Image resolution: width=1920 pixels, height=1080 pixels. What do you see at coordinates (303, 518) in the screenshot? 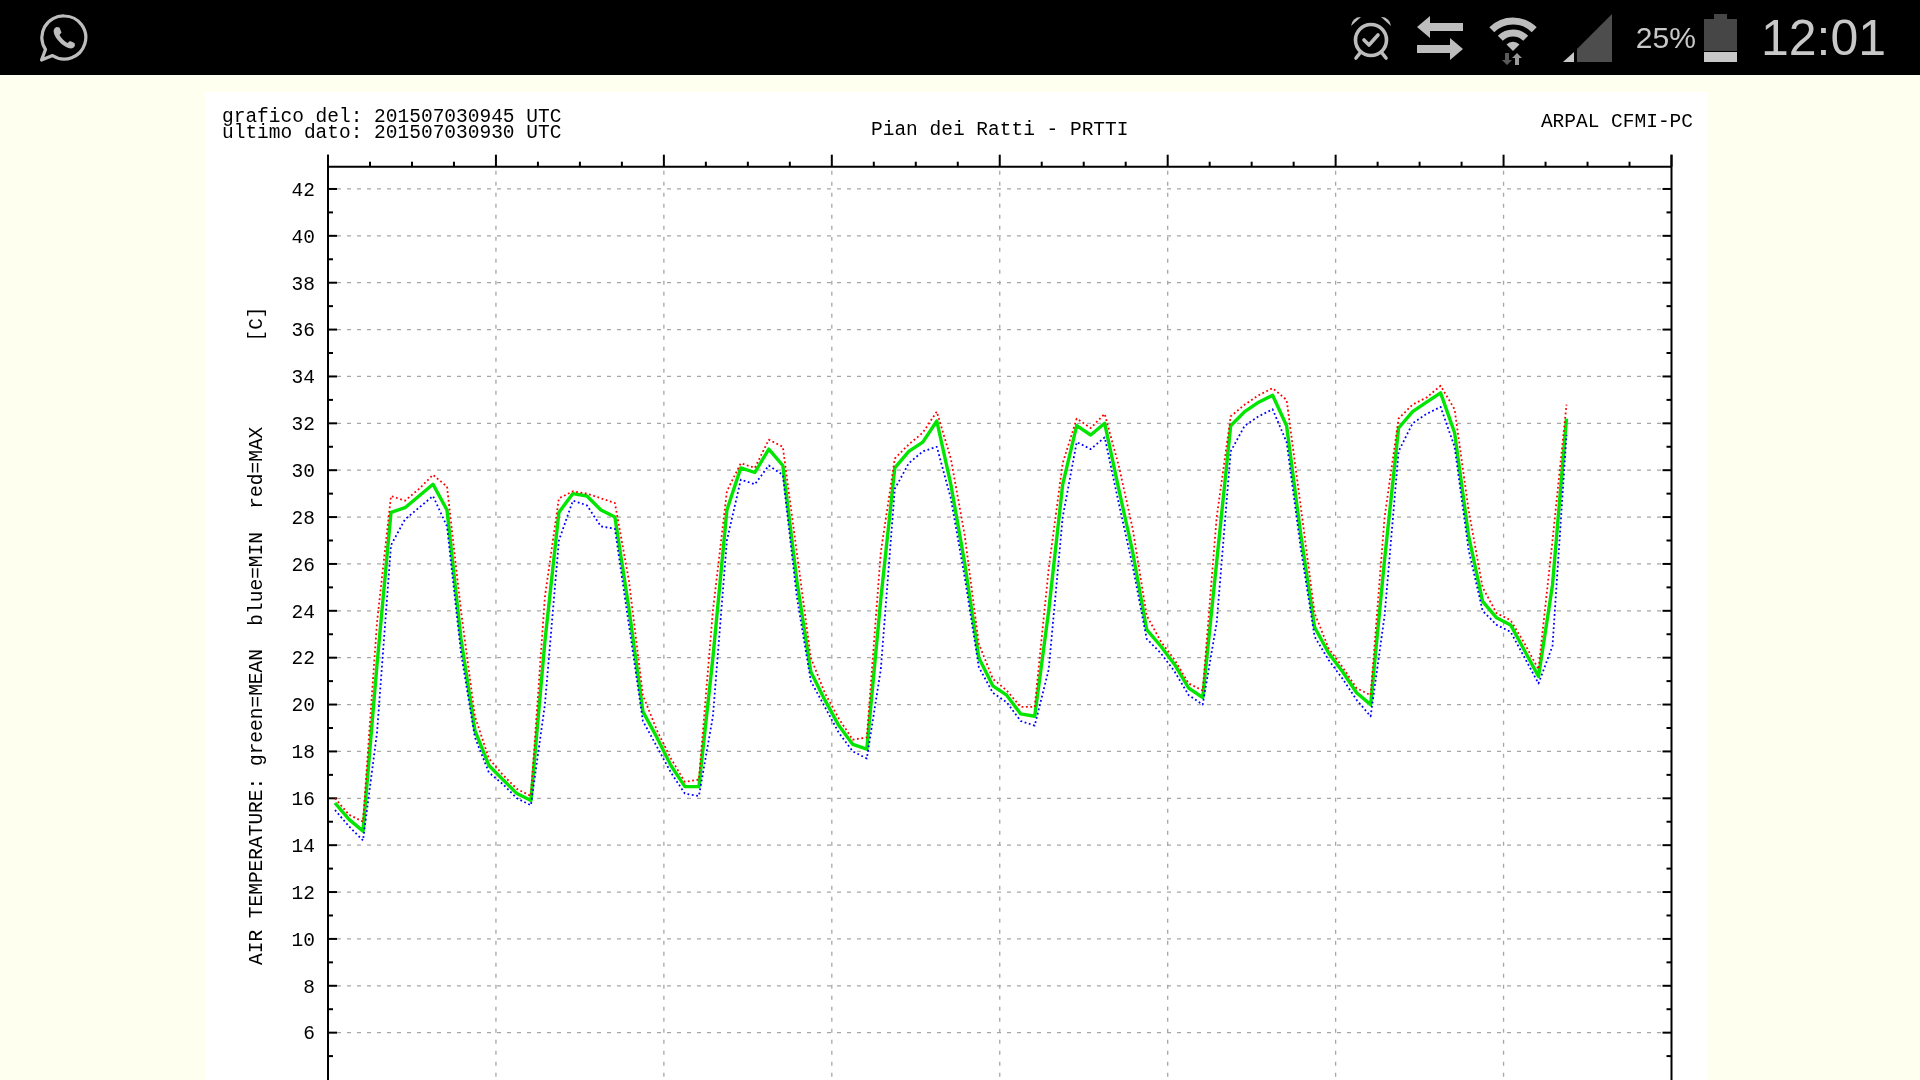
I see `y-tick-label: 28` at bounding box center [303, 518].